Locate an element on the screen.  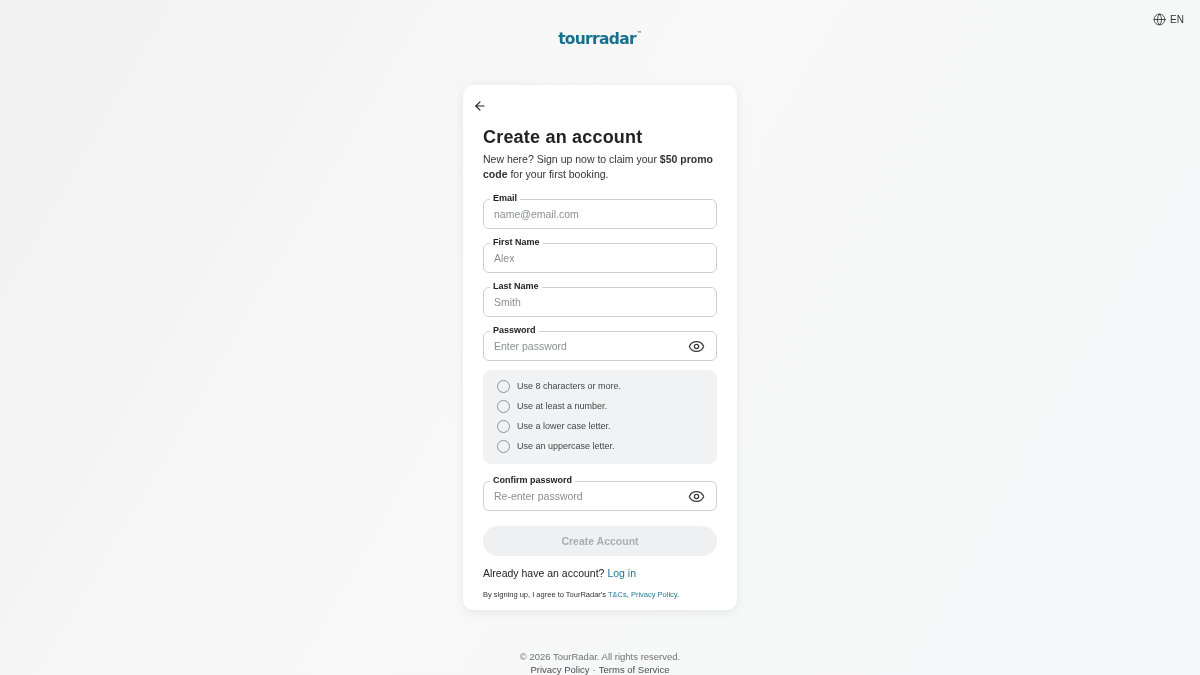
field-label: Email is located at coordinates (505, 198).